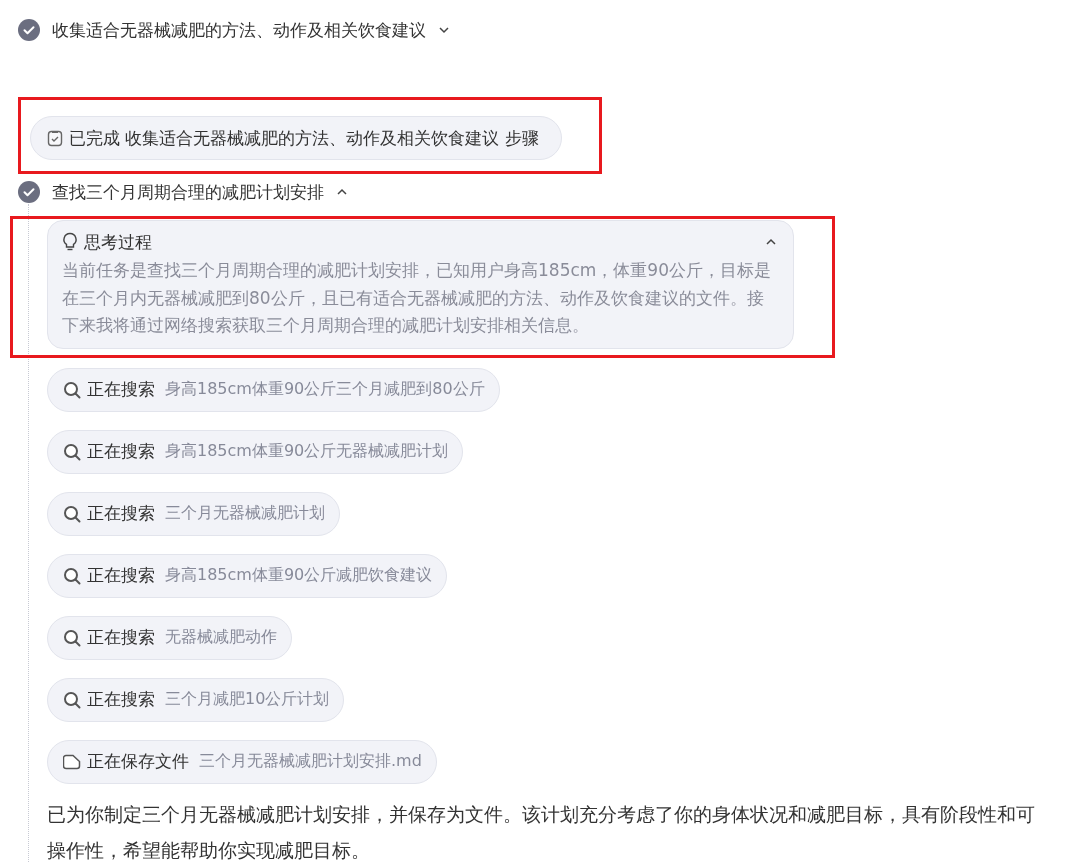  I want to click on step-title: 查找三个月周期合理的减肥计划安排, so click(188, 192).